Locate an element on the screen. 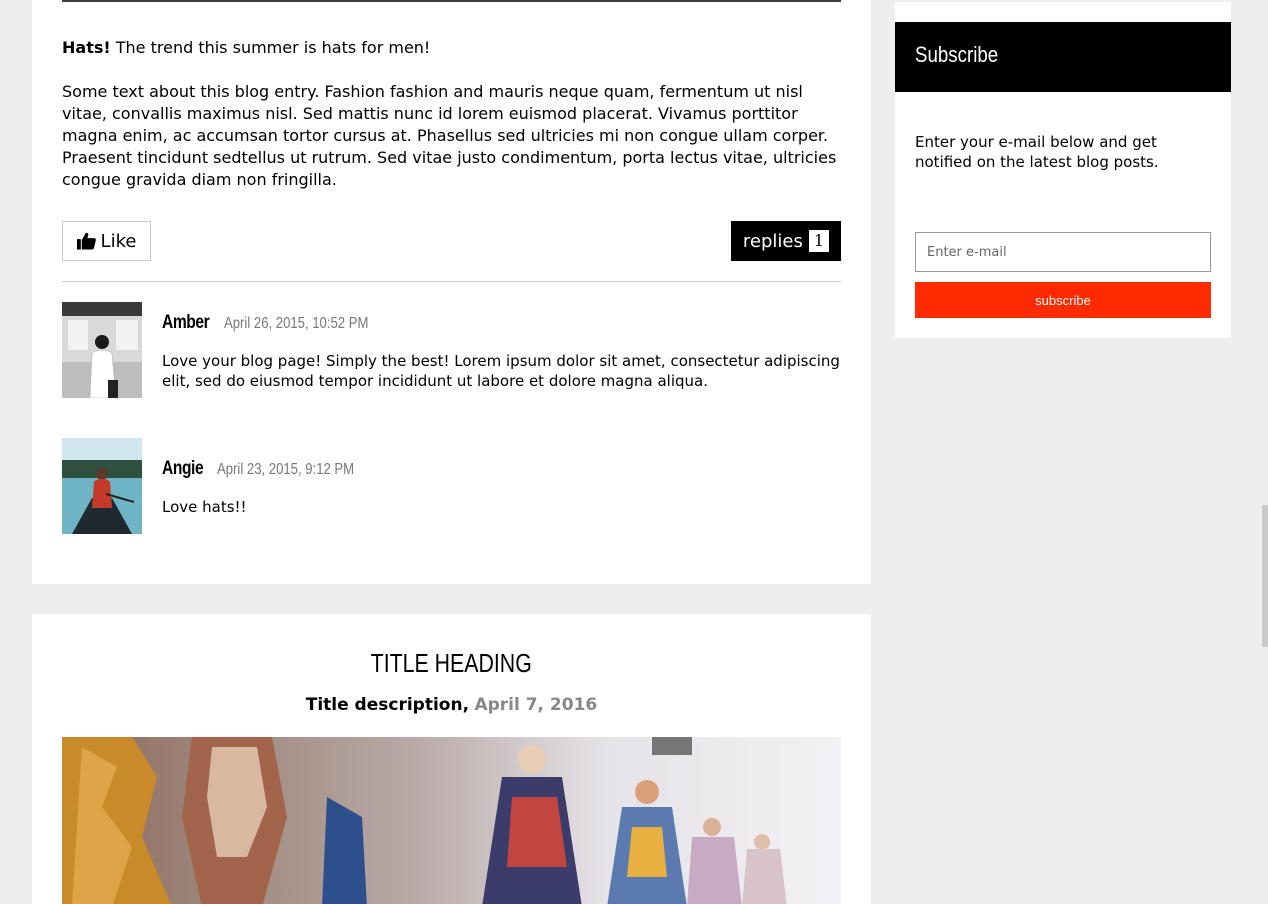 This screenshot has height=904, width=1268. comment-author: Angie is located at coordinates (183, 468).